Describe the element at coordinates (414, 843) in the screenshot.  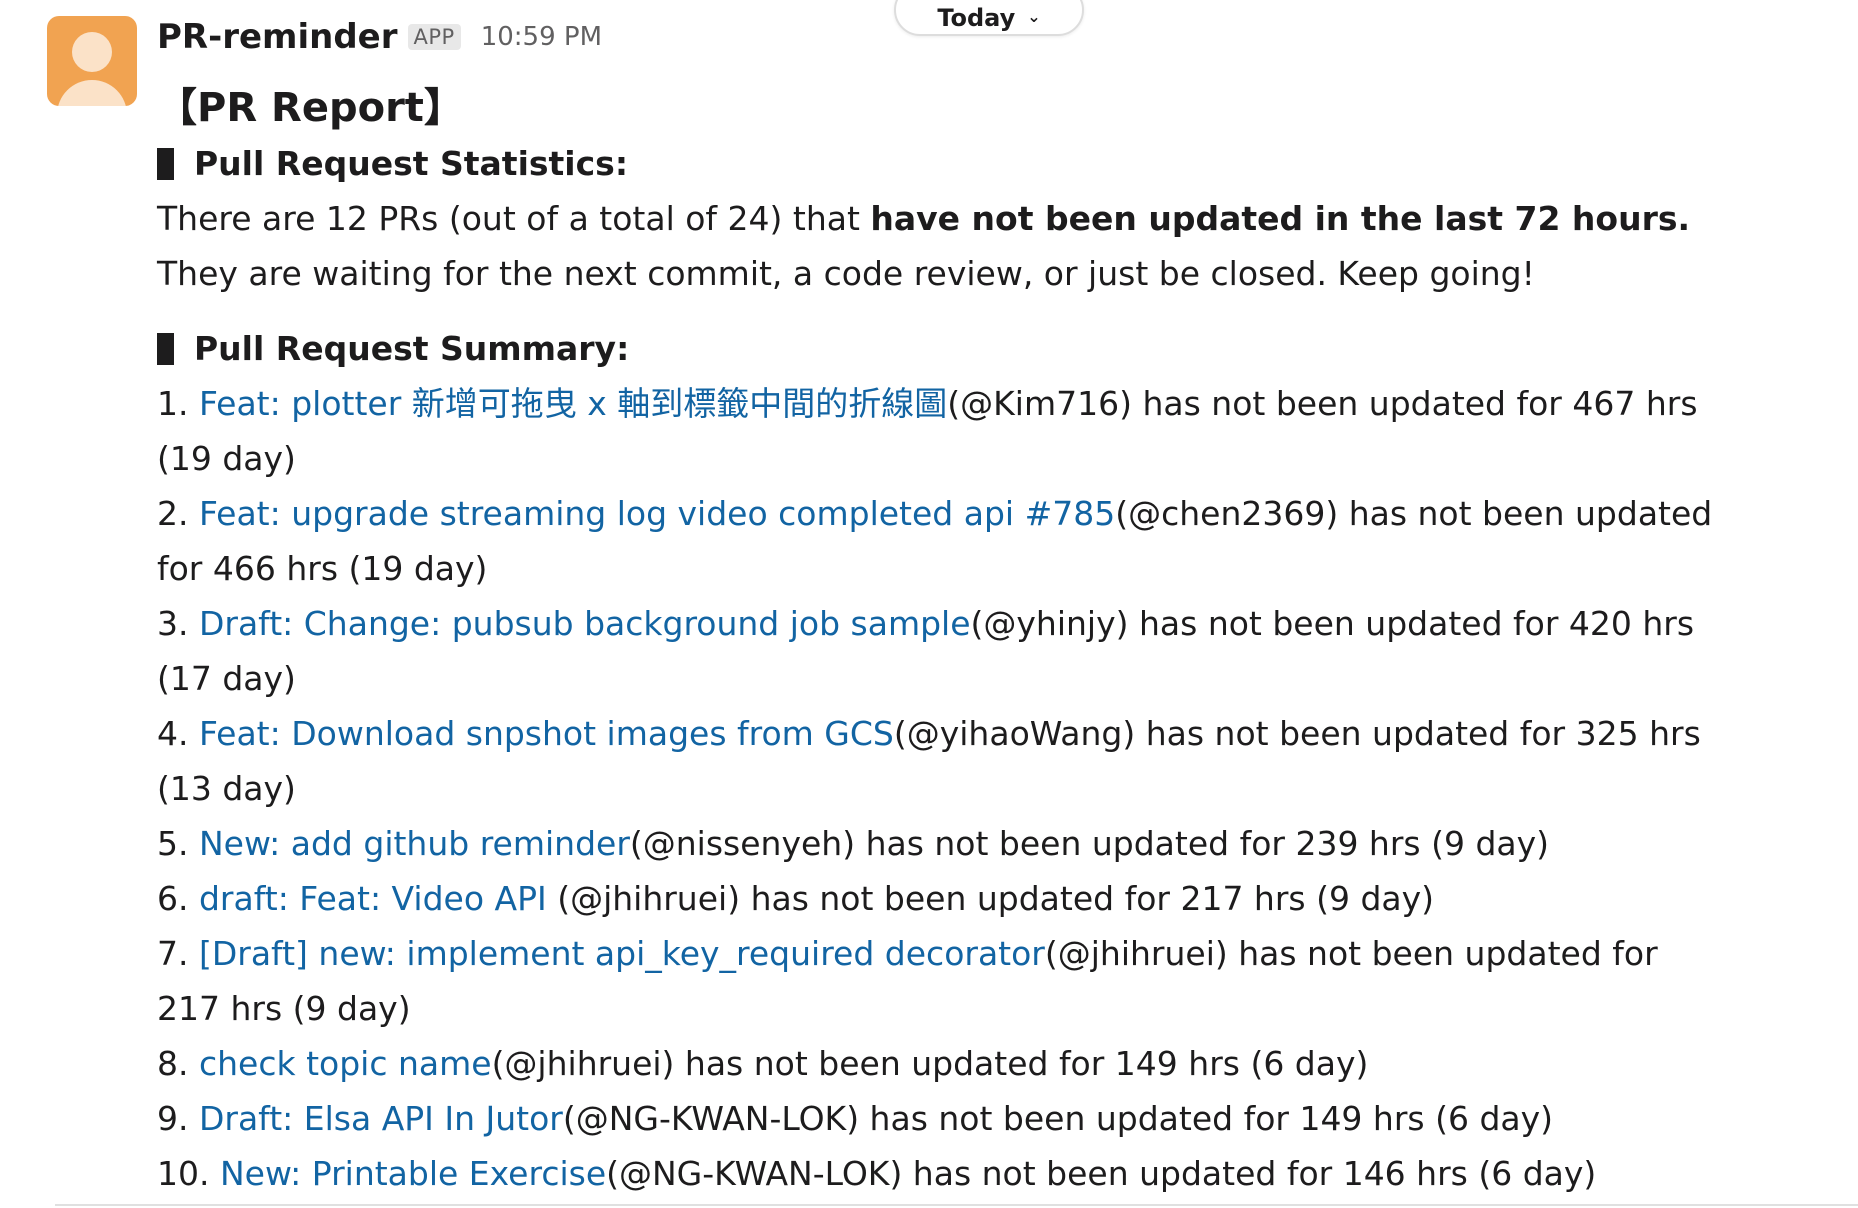
I see `pr-link: New: add github reminder` at that location.